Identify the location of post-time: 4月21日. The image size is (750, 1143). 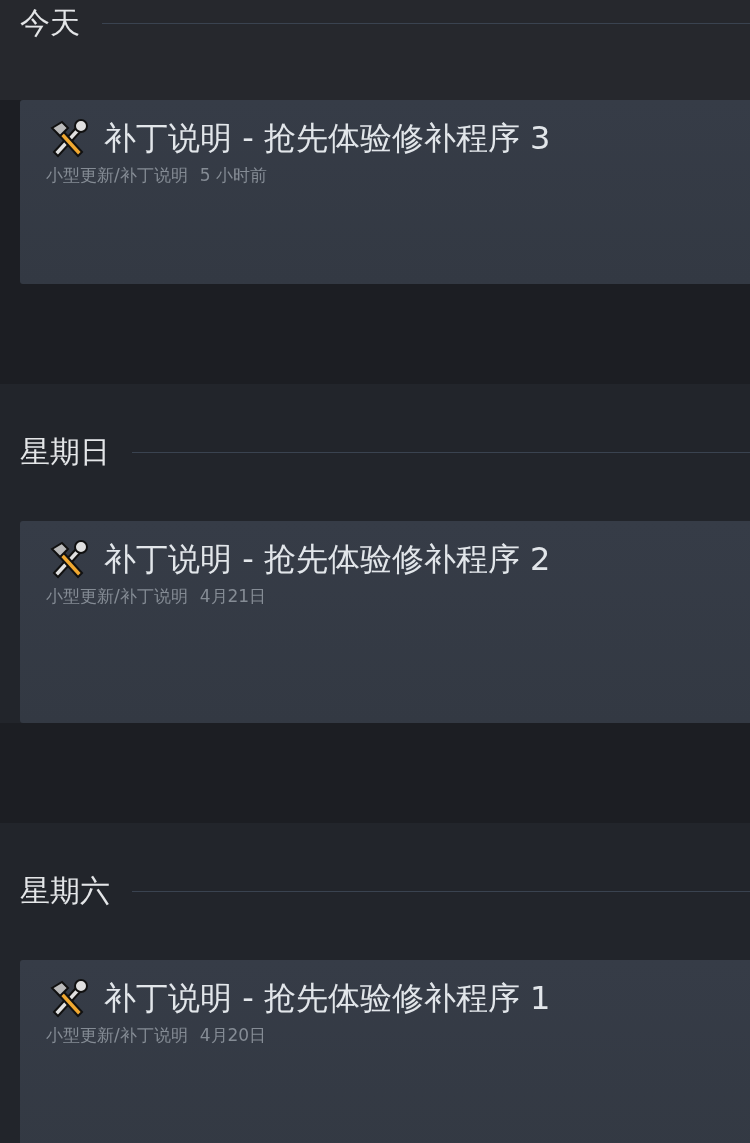
(233, 596).